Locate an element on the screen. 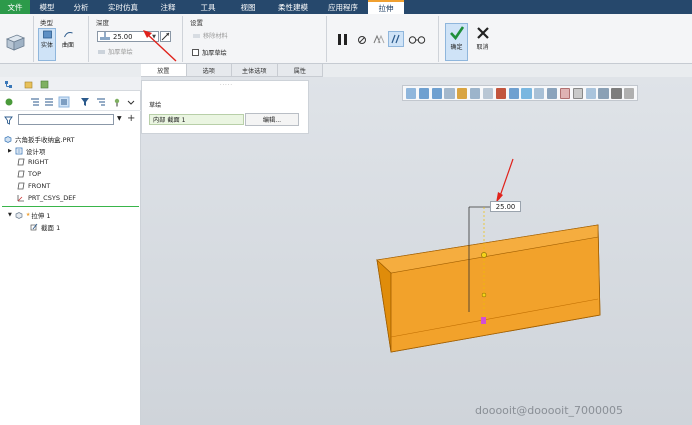 This screenshot has height=425, width=692. menu-tab-simulation: 实时仿真 is located at coordinates (123, 7).